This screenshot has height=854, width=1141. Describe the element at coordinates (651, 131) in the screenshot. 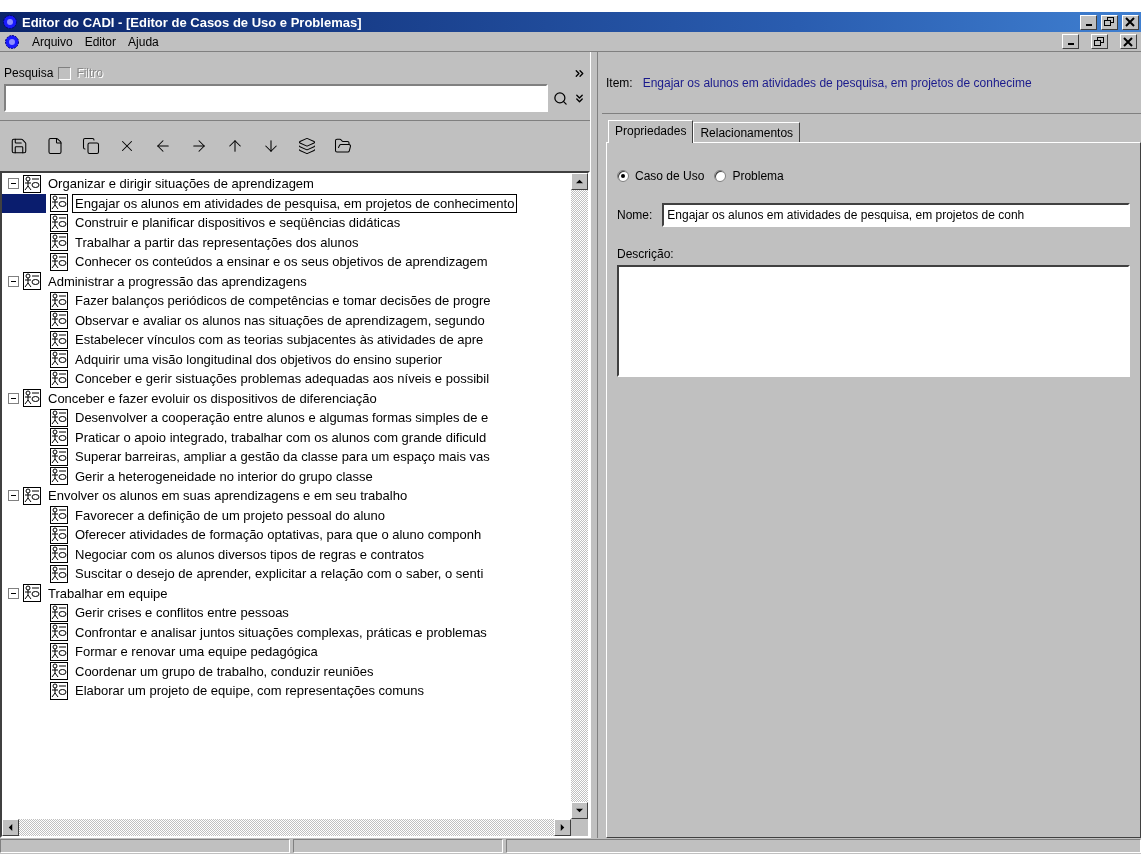

I see `tab: Propriedades` at that location.